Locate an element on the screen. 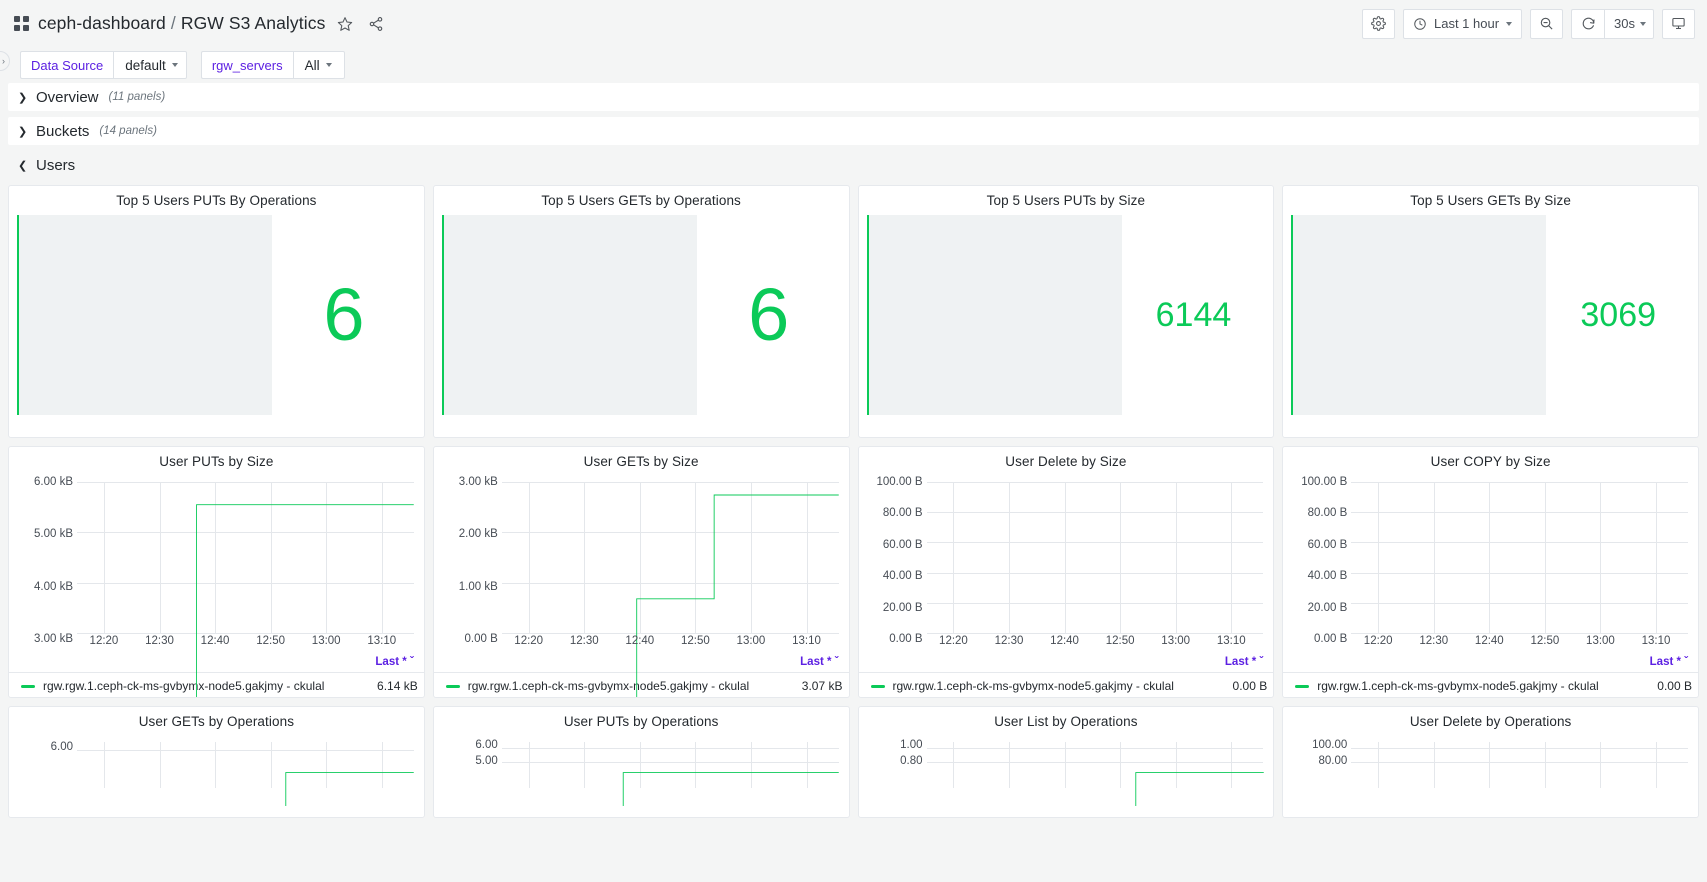 The width and height of the screenshot is (1707, 882). stat-value-wrap: 3069 is located at coordinates (1618, 315).